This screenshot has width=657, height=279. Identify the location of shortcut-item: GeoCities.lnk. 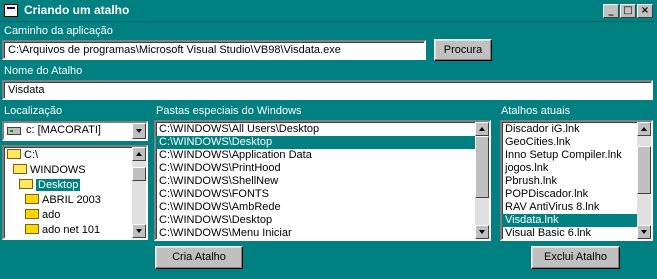
(576, 142).